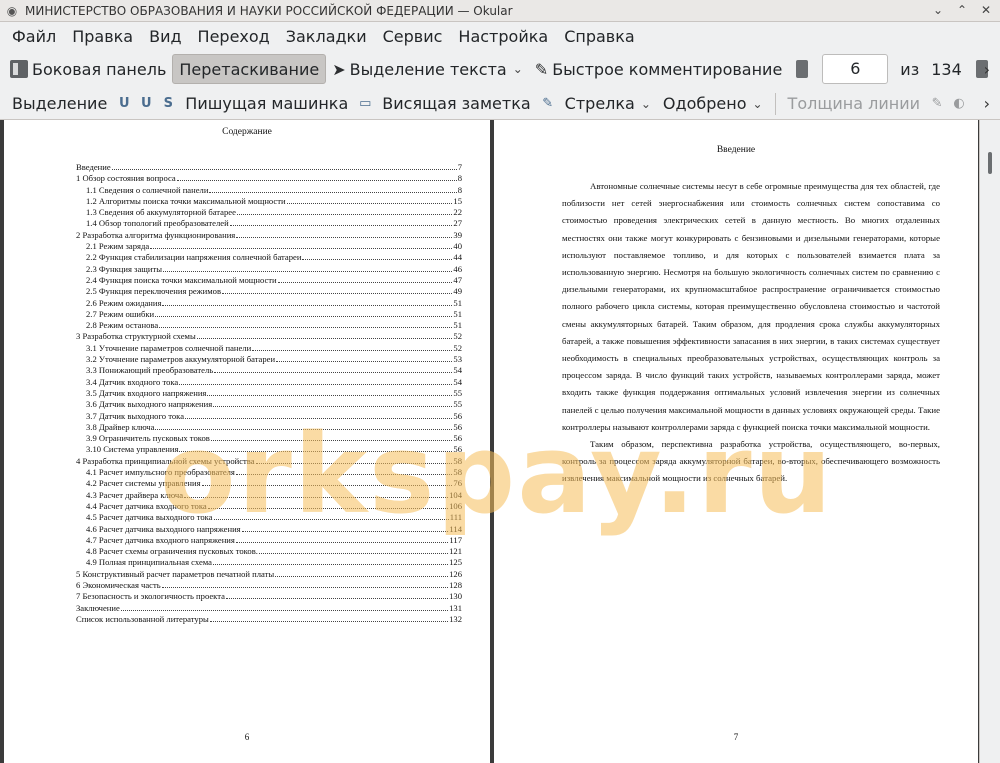 This screenshot has height=763, width=1000. What do you see at coordinates (269, 562) in the screenshot?
I see `toc-entry: 4.9 Полная принципиальная схема 125` at bounding box center [269, 562].